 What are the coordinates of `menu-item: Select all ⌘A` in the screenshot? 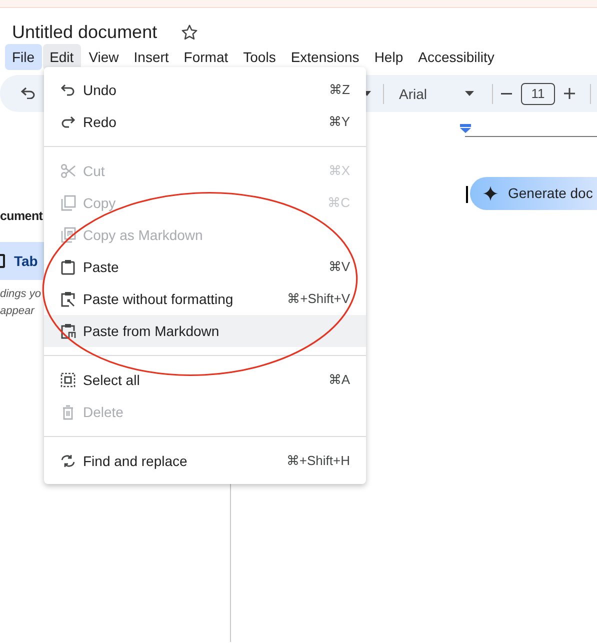 It's located at (205, 380).